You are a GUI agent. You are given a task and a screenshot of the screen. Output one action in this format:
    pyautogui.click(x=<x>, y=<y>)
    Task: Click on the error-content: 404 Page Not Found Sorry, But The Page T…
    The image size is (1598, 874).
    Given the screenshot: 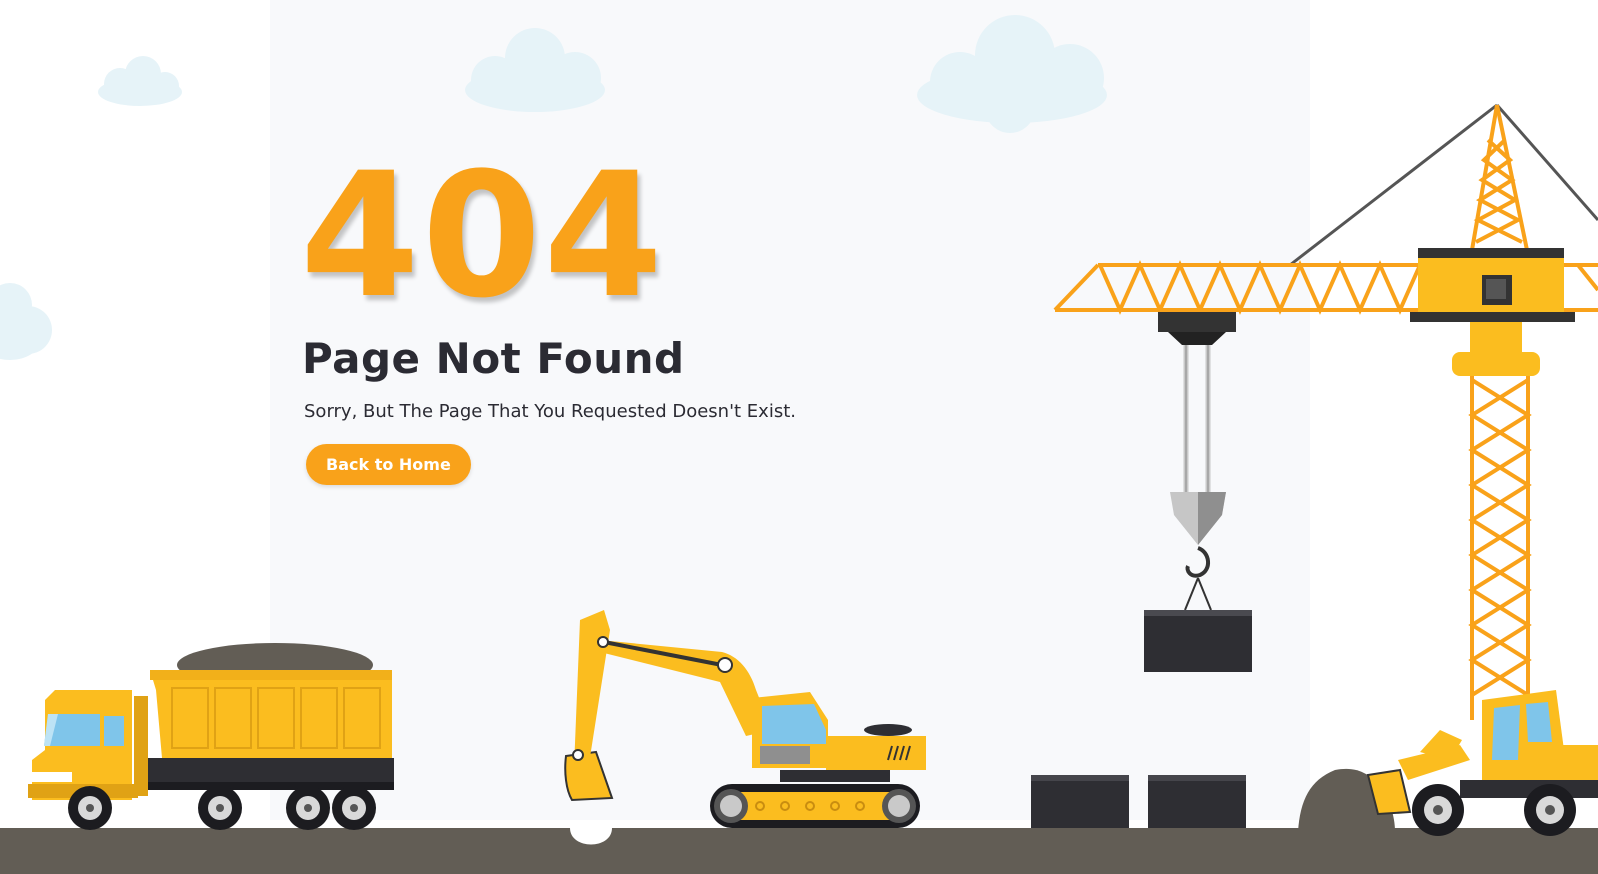 What is the action you would take?
    pyautogui.click(x=610, y=317)
    